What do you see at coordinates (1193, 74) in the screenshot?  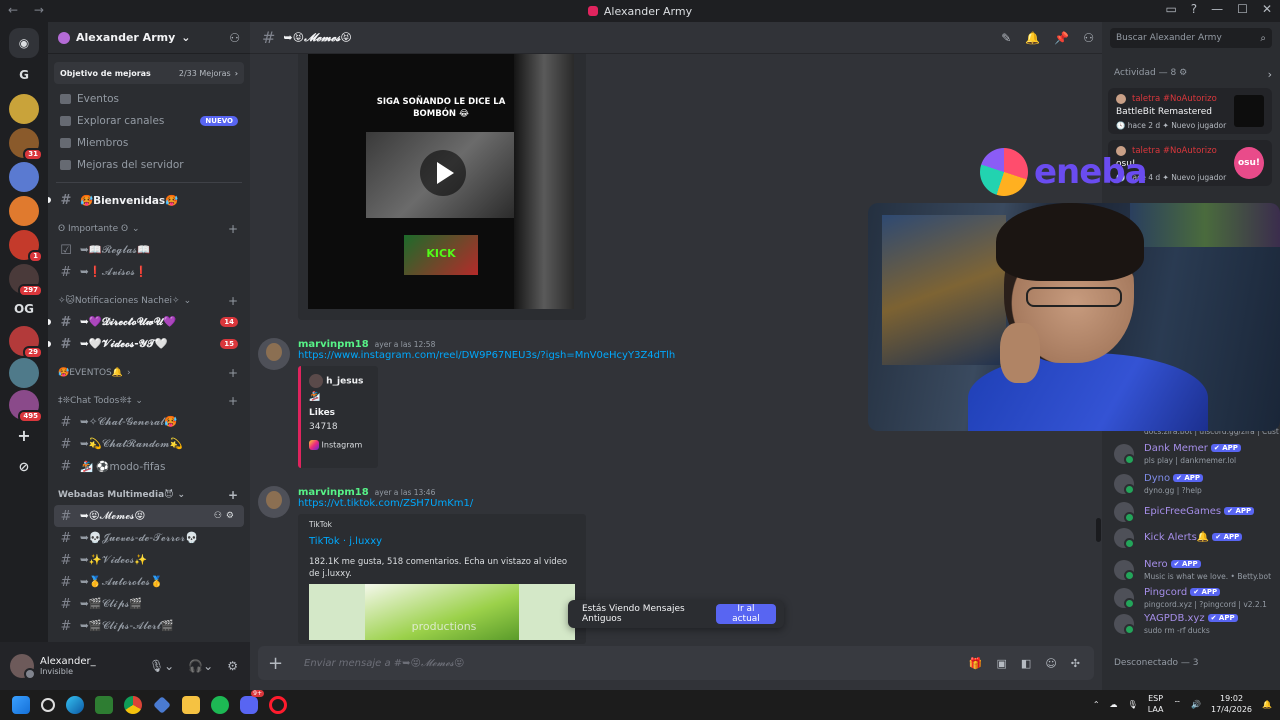 I see `activity-header: Actividad — 8 ⚙ ›` at bounding box center [1193, 74].